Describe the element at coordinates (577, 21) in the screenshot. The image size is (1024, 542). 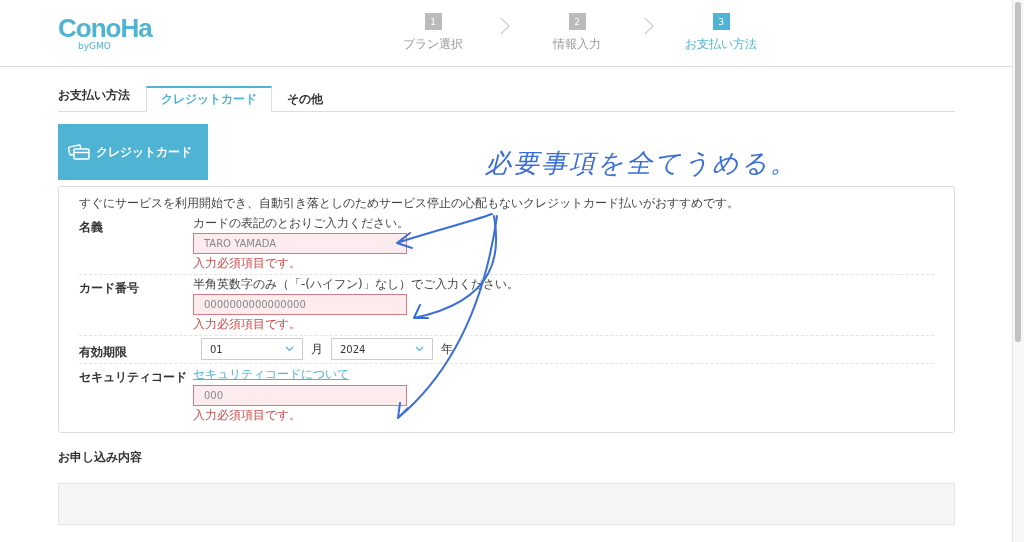
I see `step-number: 2` at that location.